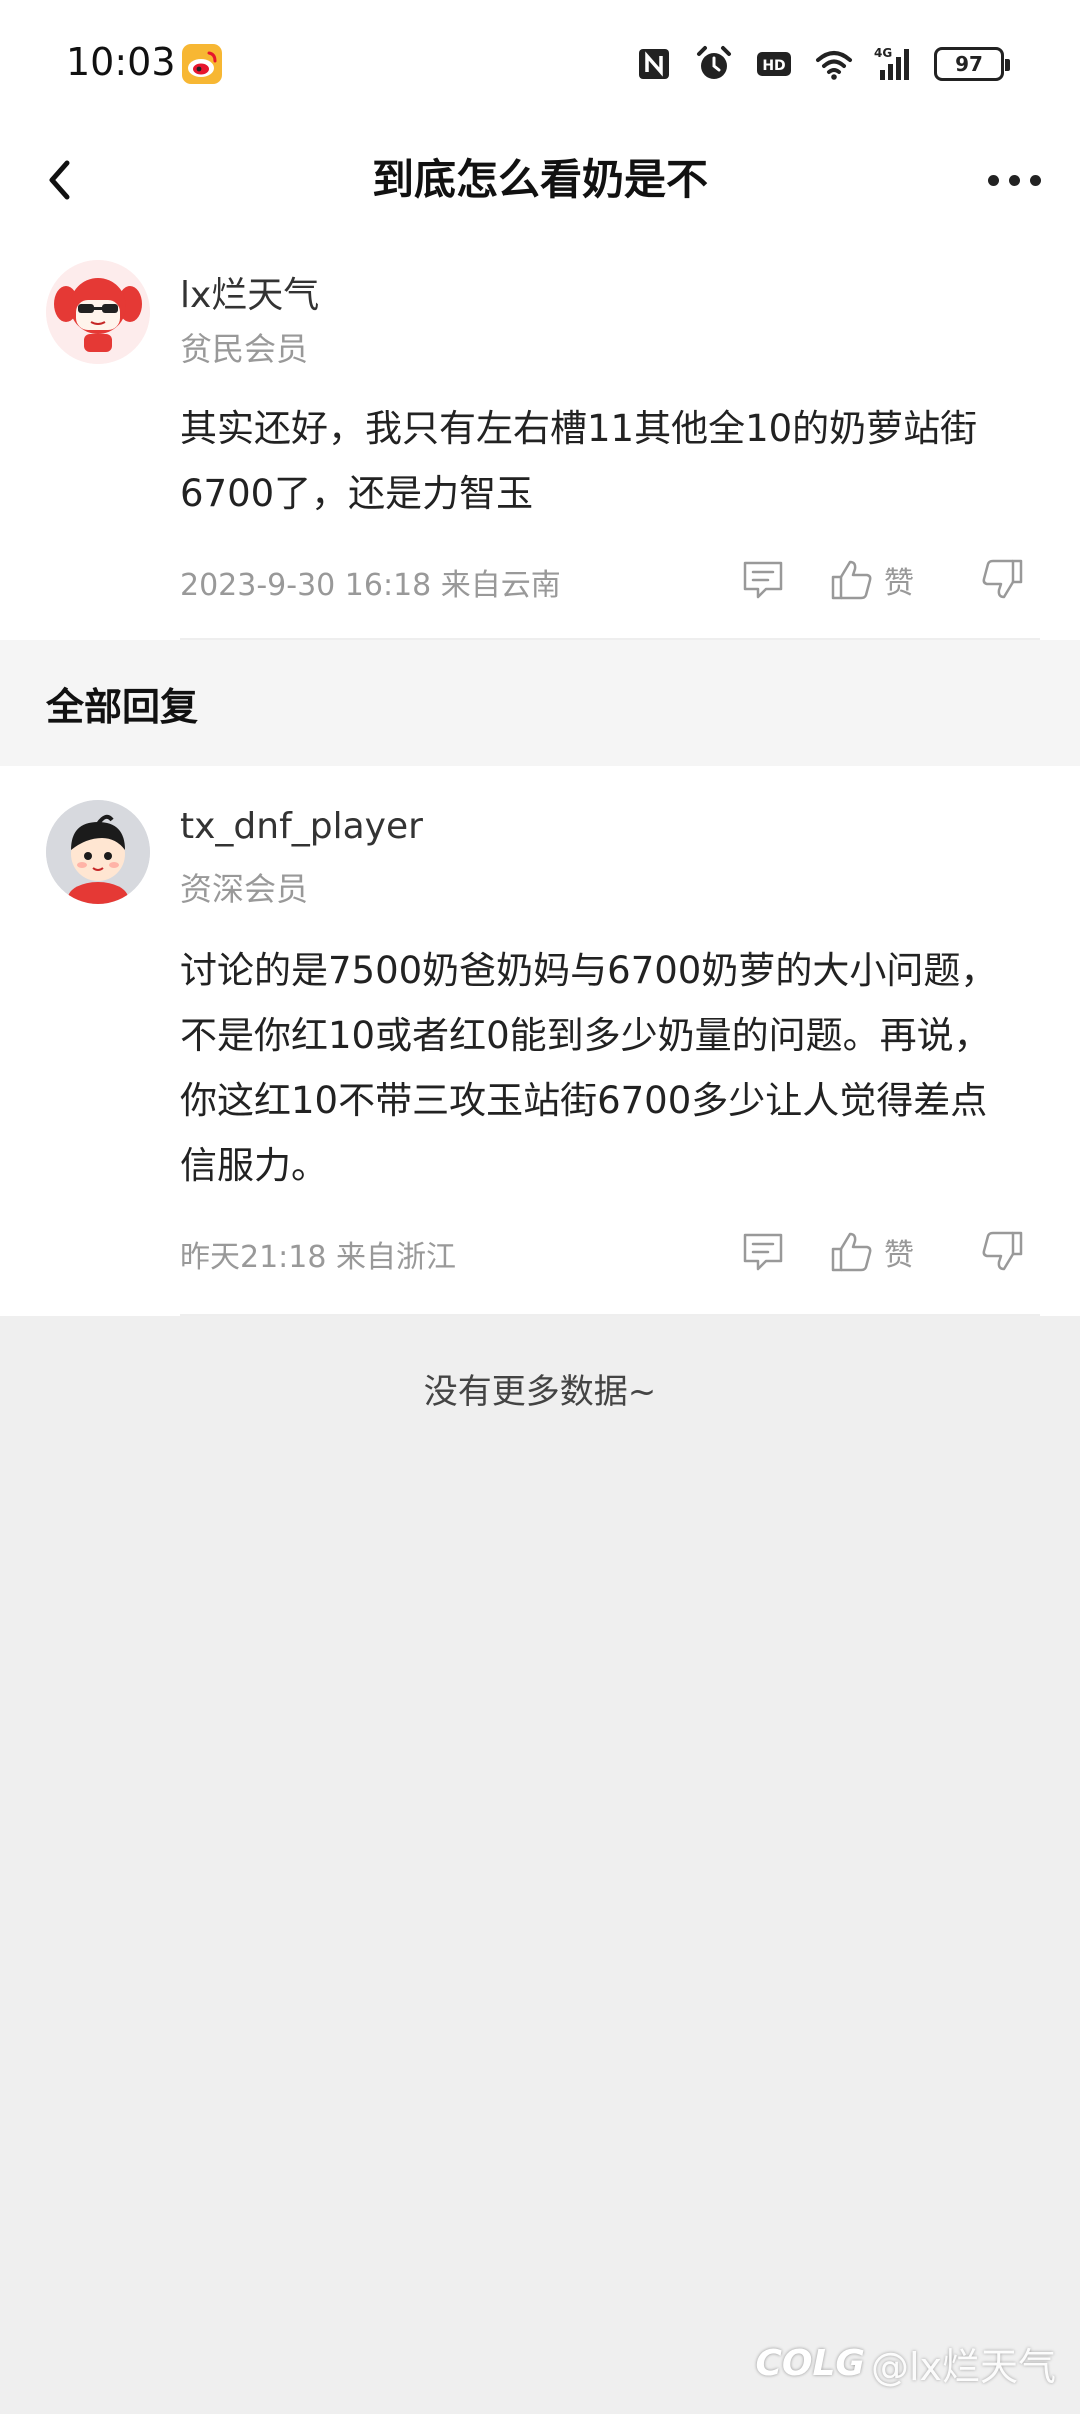 The image size is (1080, 2414). I want to click on nav-header: 到底怎么看奶是不, so click(540, 182).